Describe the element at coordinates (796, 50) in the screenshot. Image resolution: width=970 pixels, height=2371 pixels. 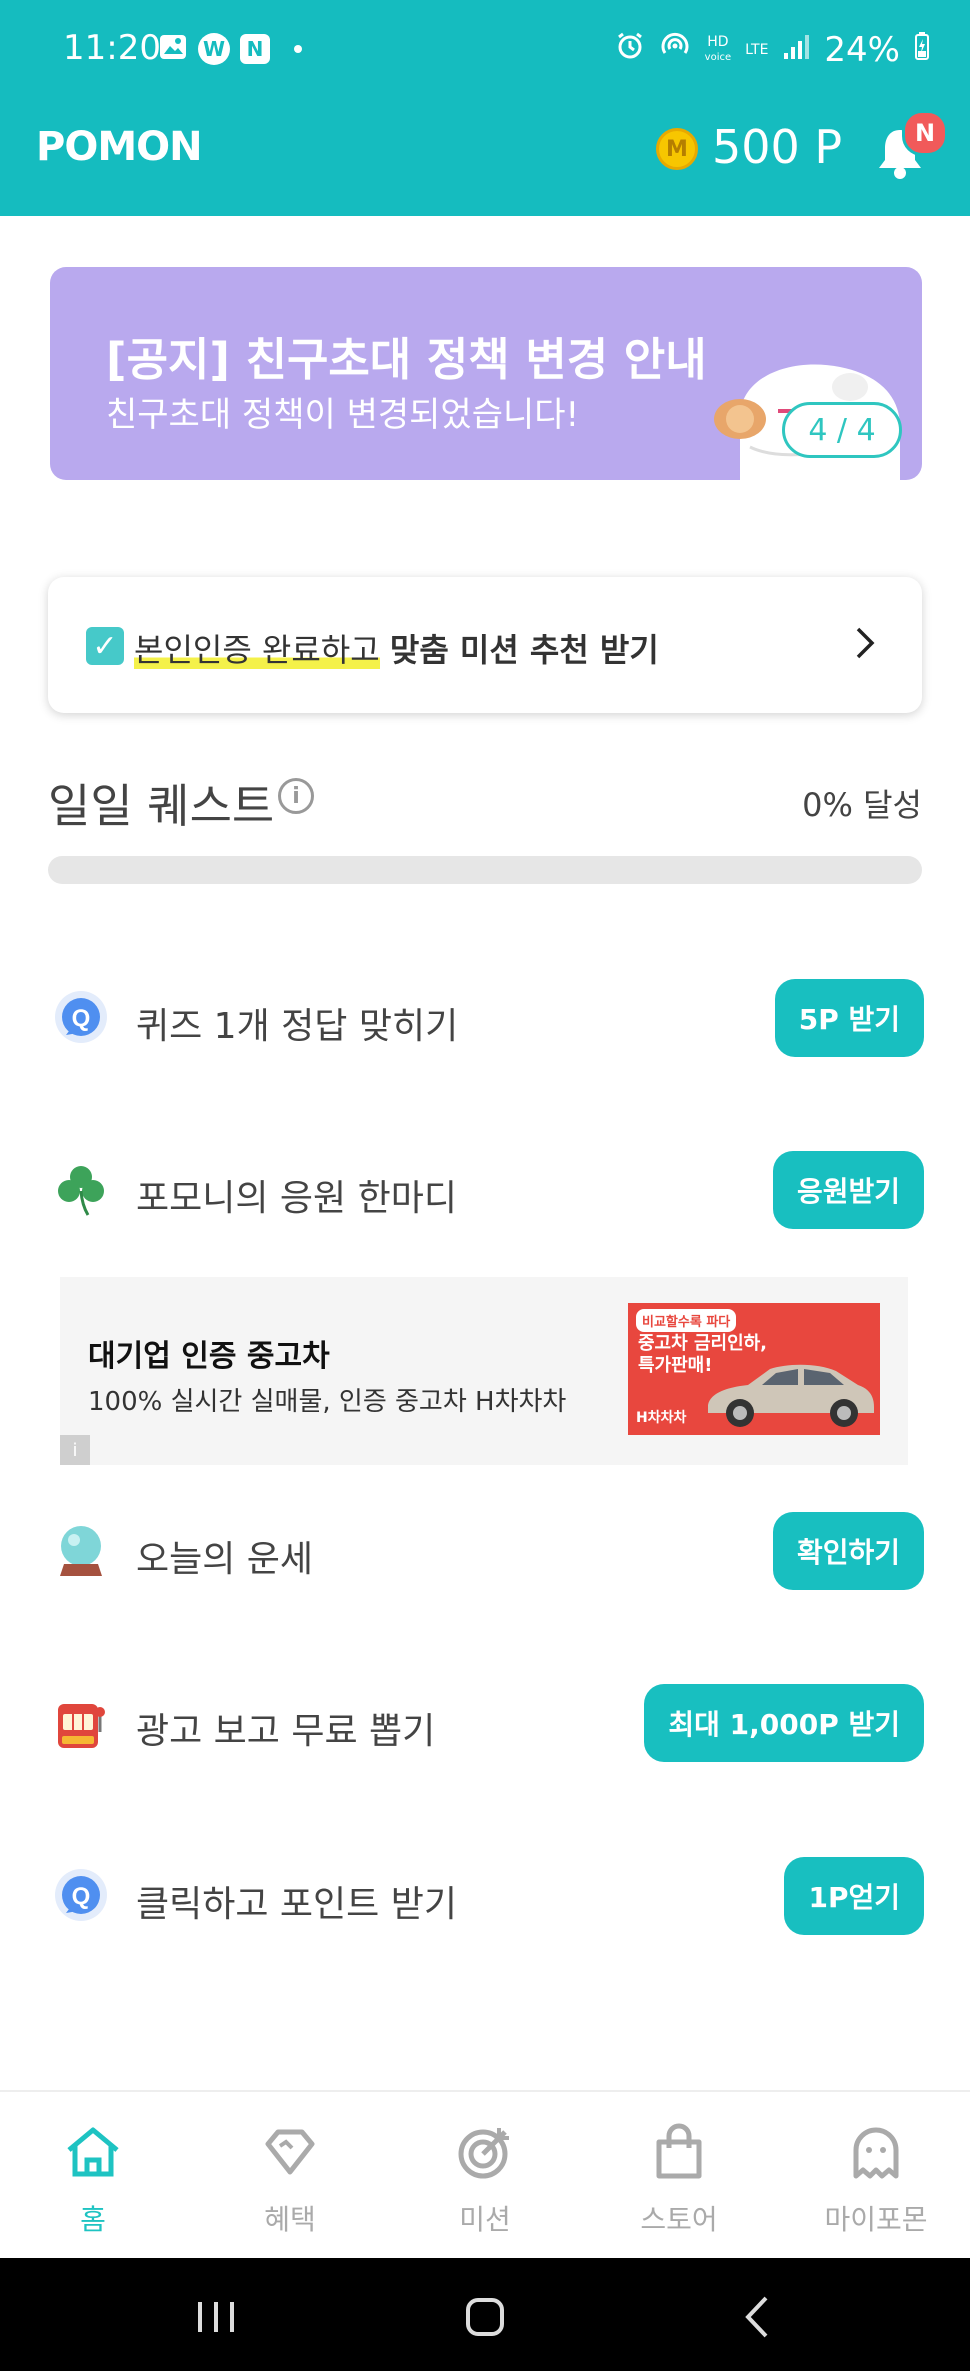
I see `signal-icon` at that location.